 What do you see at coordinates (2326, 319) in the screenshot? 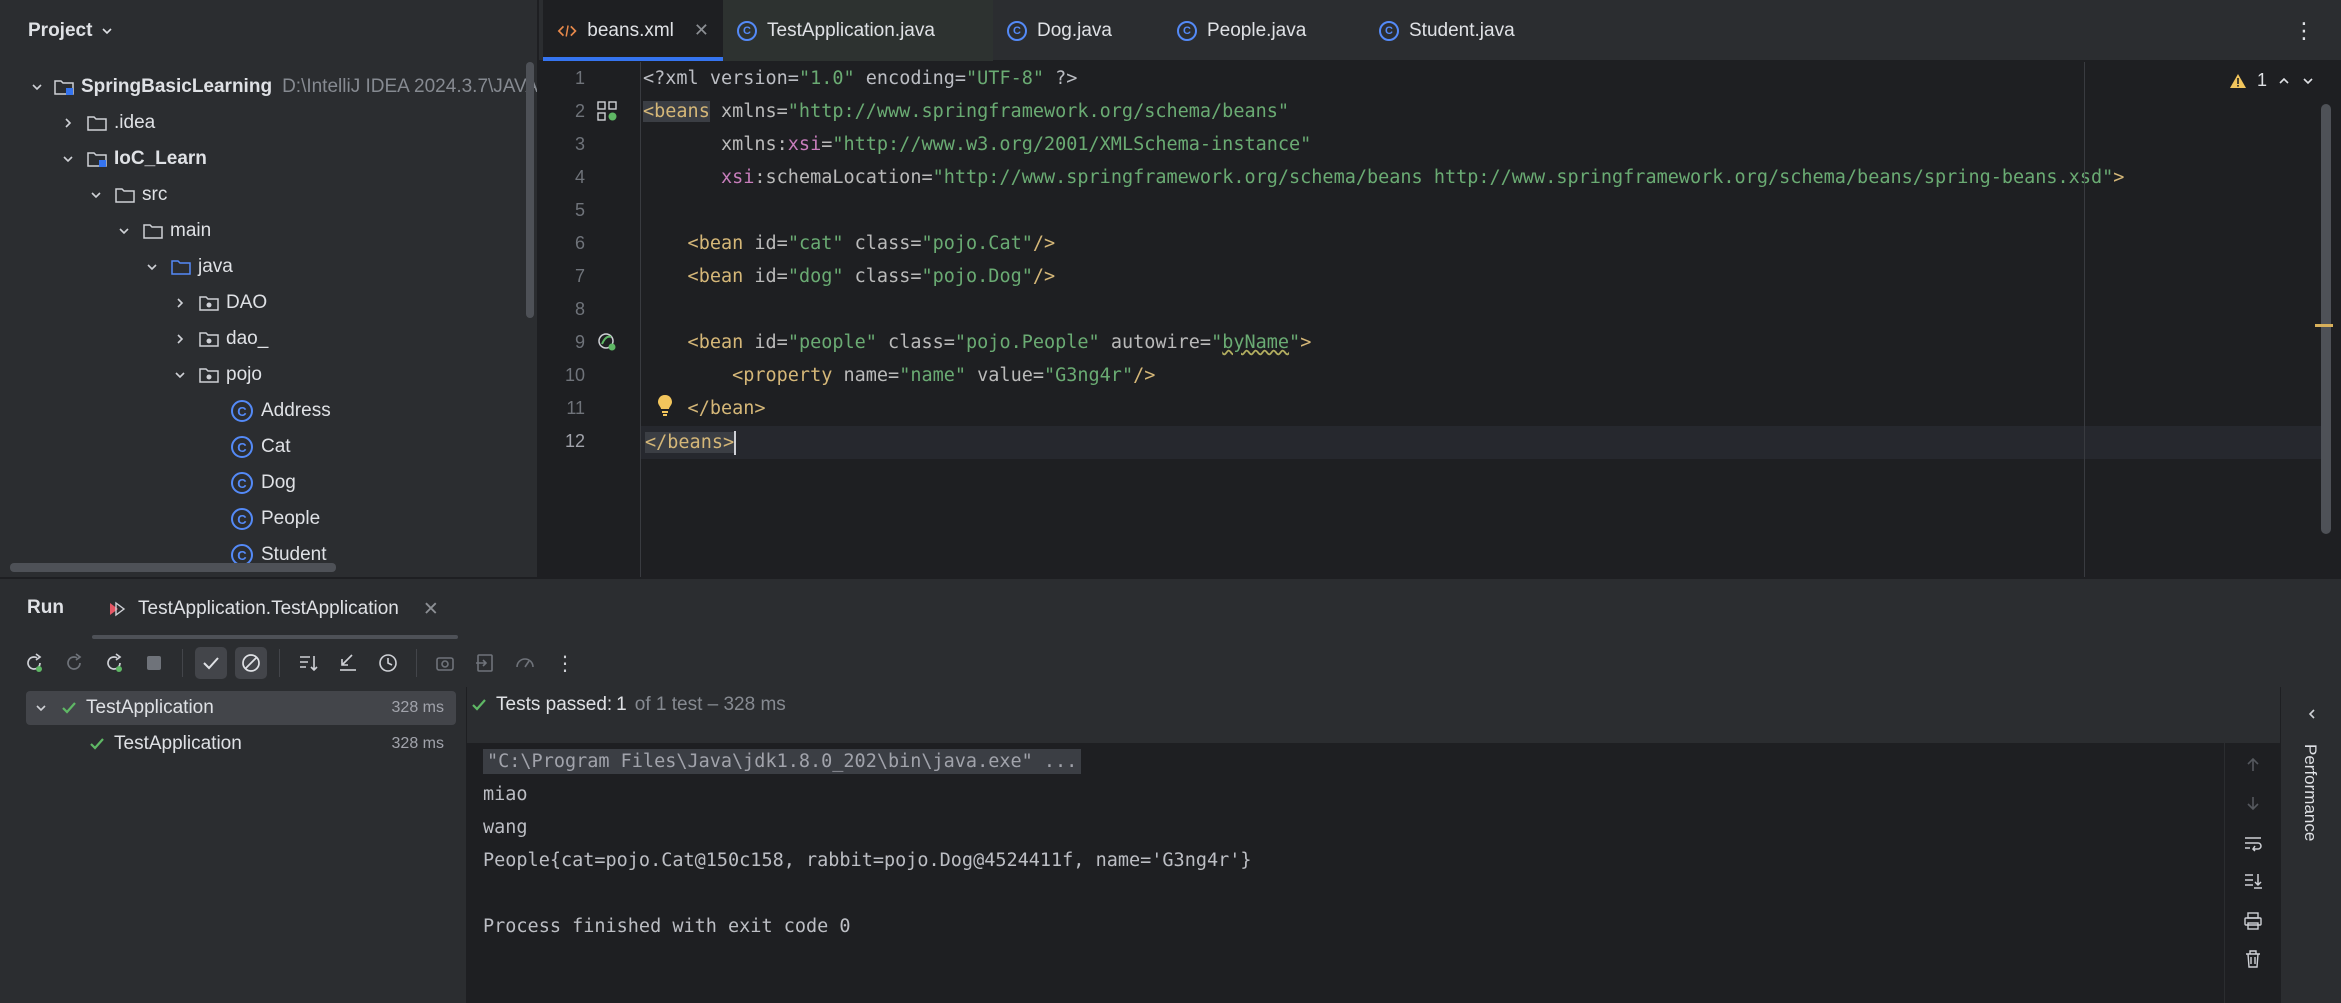
I see `editor-vertical-scrollbar` at bounding box center [2326, 319].